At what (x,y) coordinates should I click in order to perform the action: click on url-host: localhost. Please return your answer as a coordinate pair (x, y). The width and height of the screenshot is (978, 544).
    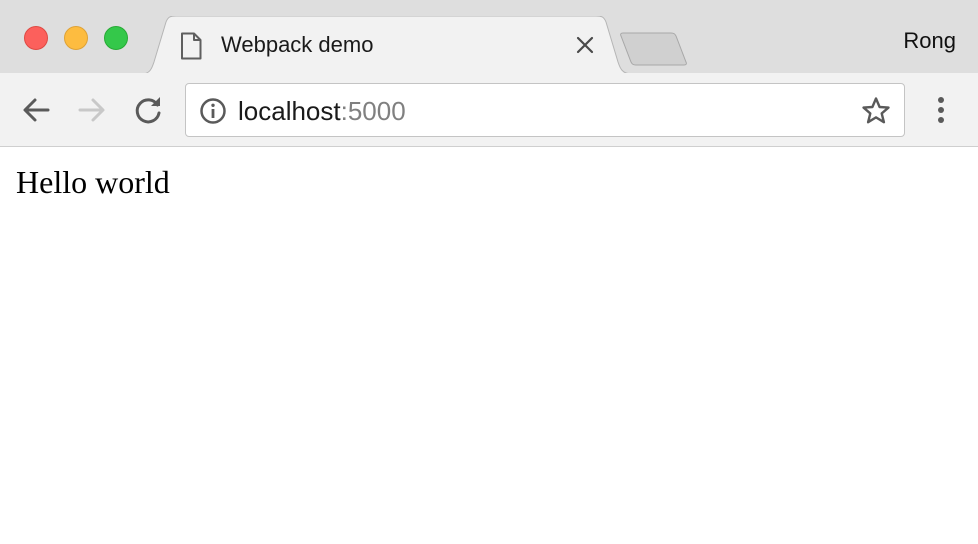
    Looking at the image, I should click on (289, 111).